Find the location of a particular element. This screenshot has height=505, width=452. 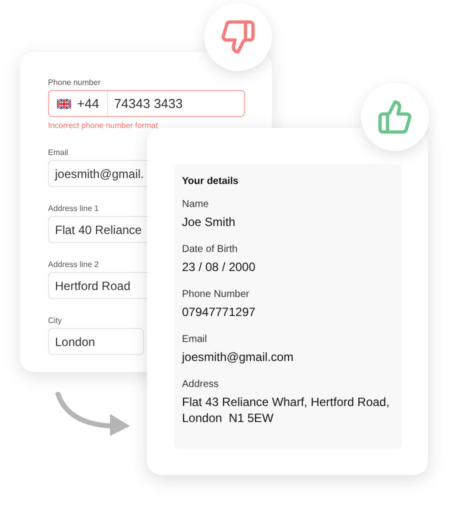

flag-icon is located at coordinates (64, 103).